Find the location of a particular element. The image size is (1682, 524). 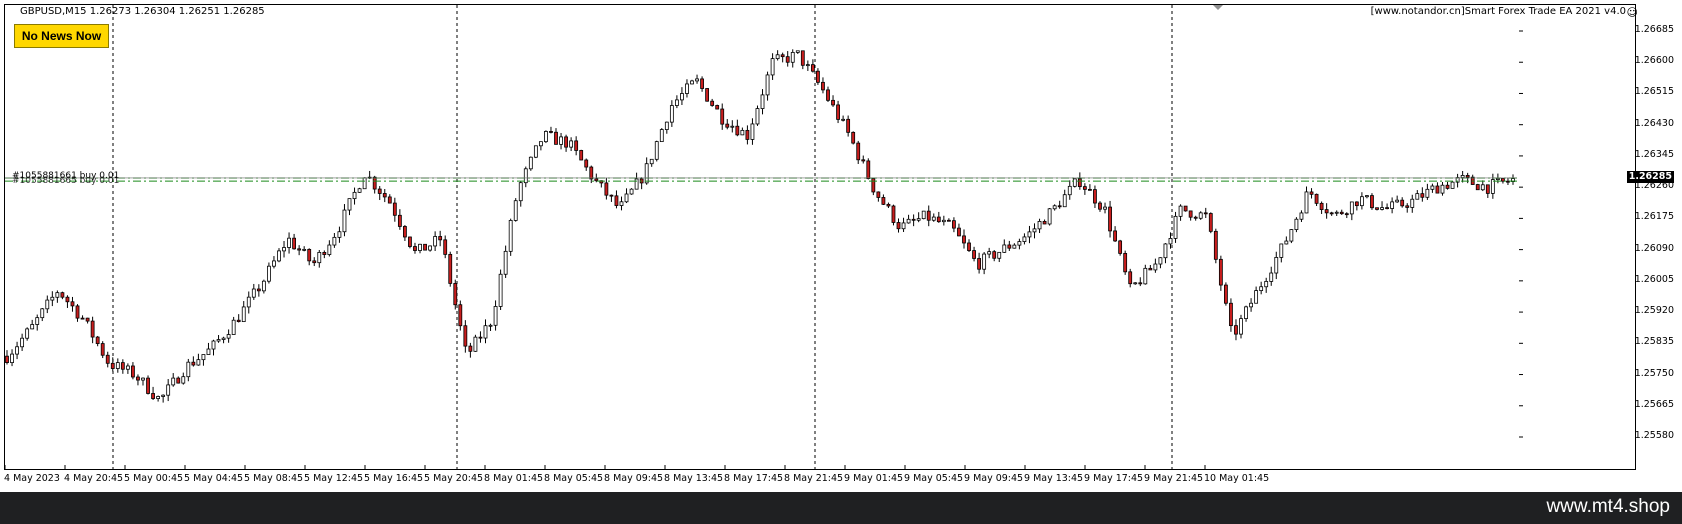

news-button: No News Now is located at coordinates (61, 36).